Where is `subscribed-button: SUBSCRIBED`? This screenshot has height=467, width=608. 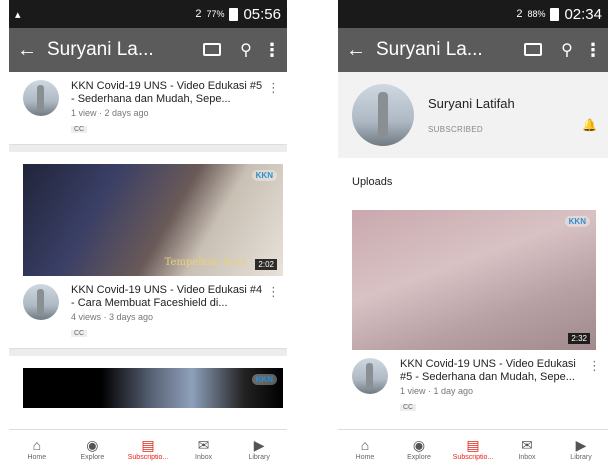
subscribed-button: SUBSCRIBED is located at coordinates (505, 129).